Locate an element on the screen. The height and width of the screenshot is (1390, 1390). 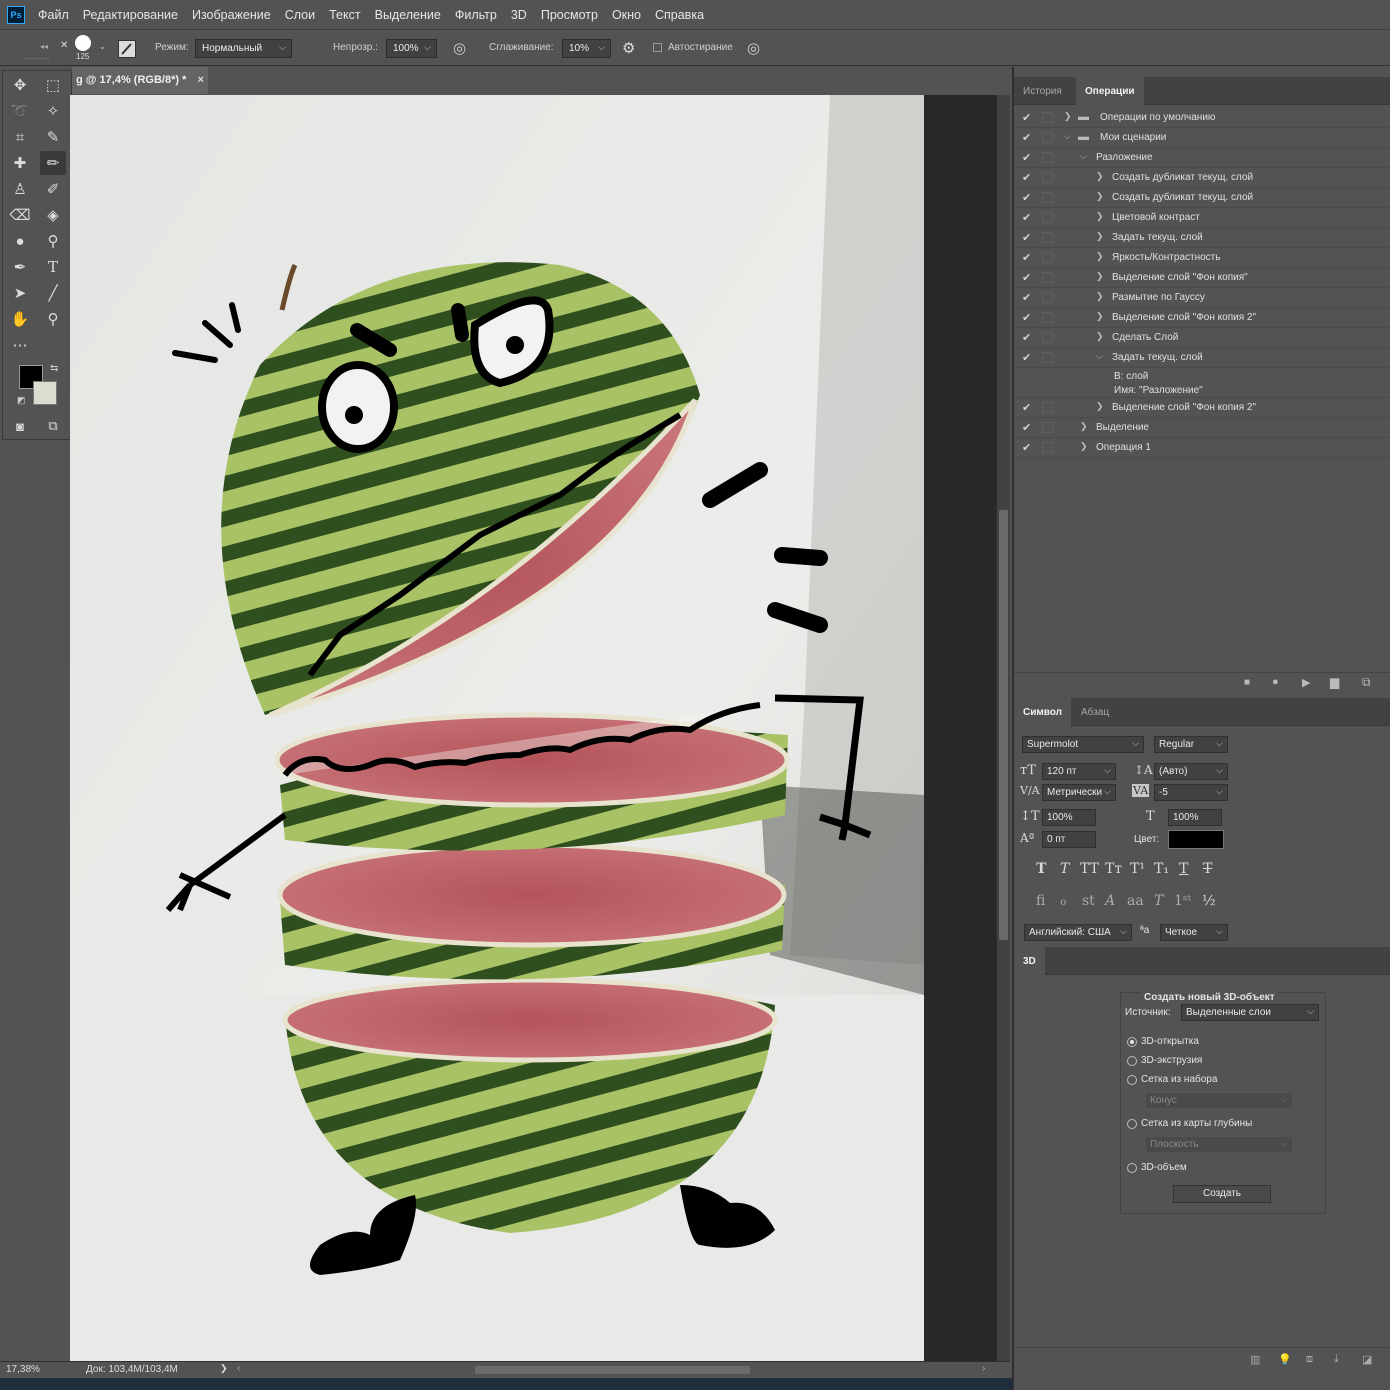
action-row: ✔ ❯ Создать дубликат текущ. слой is located at coordinates (1202, 198).